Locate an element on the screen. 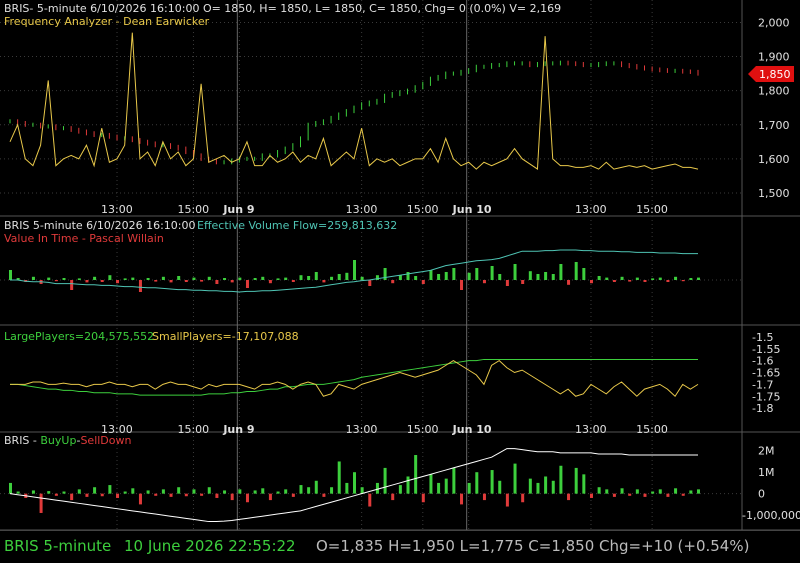 This screenshot has width=800, height=563. volume-flow-panel is located at coordinates (354, 271).